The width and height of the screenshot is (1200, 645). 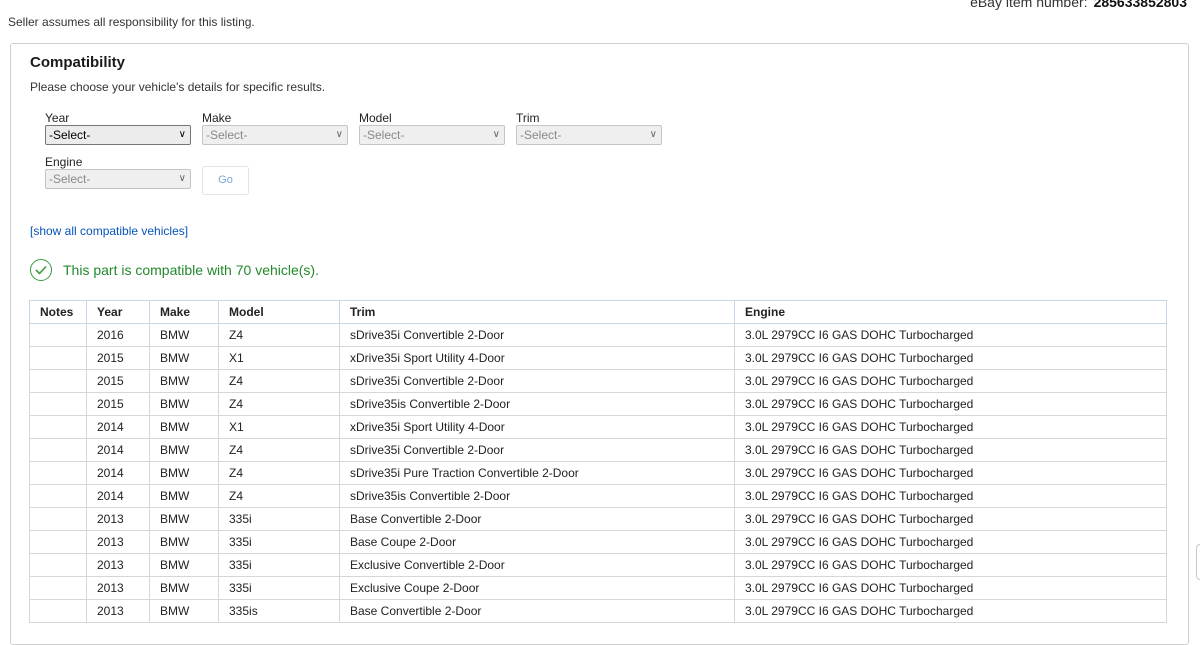 I want to click on cell-model: 335is, so click(x=279, y=611).